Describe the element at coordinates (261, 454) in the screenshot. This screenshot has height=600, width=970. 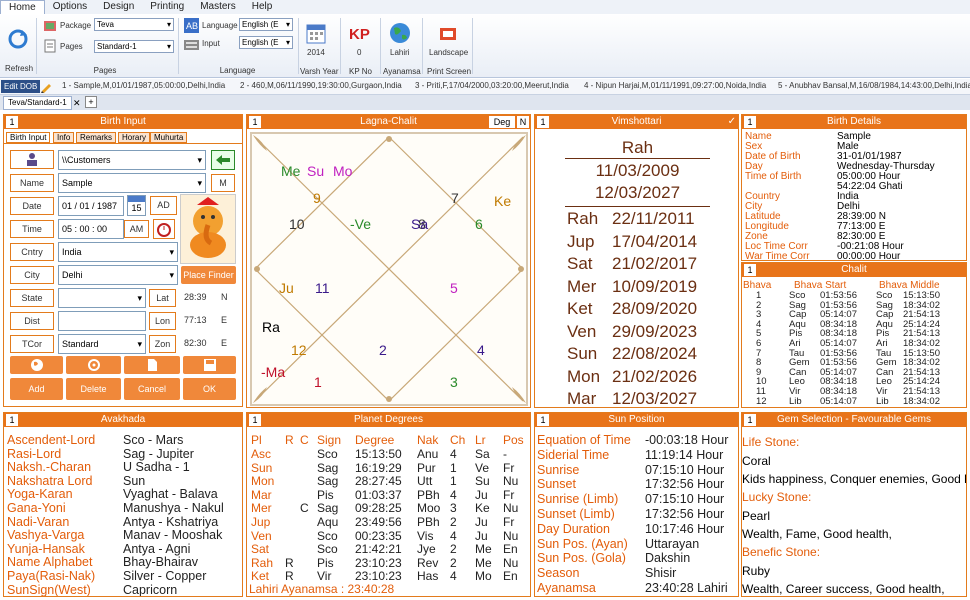
I see `planet-cell: Asc` at that location.